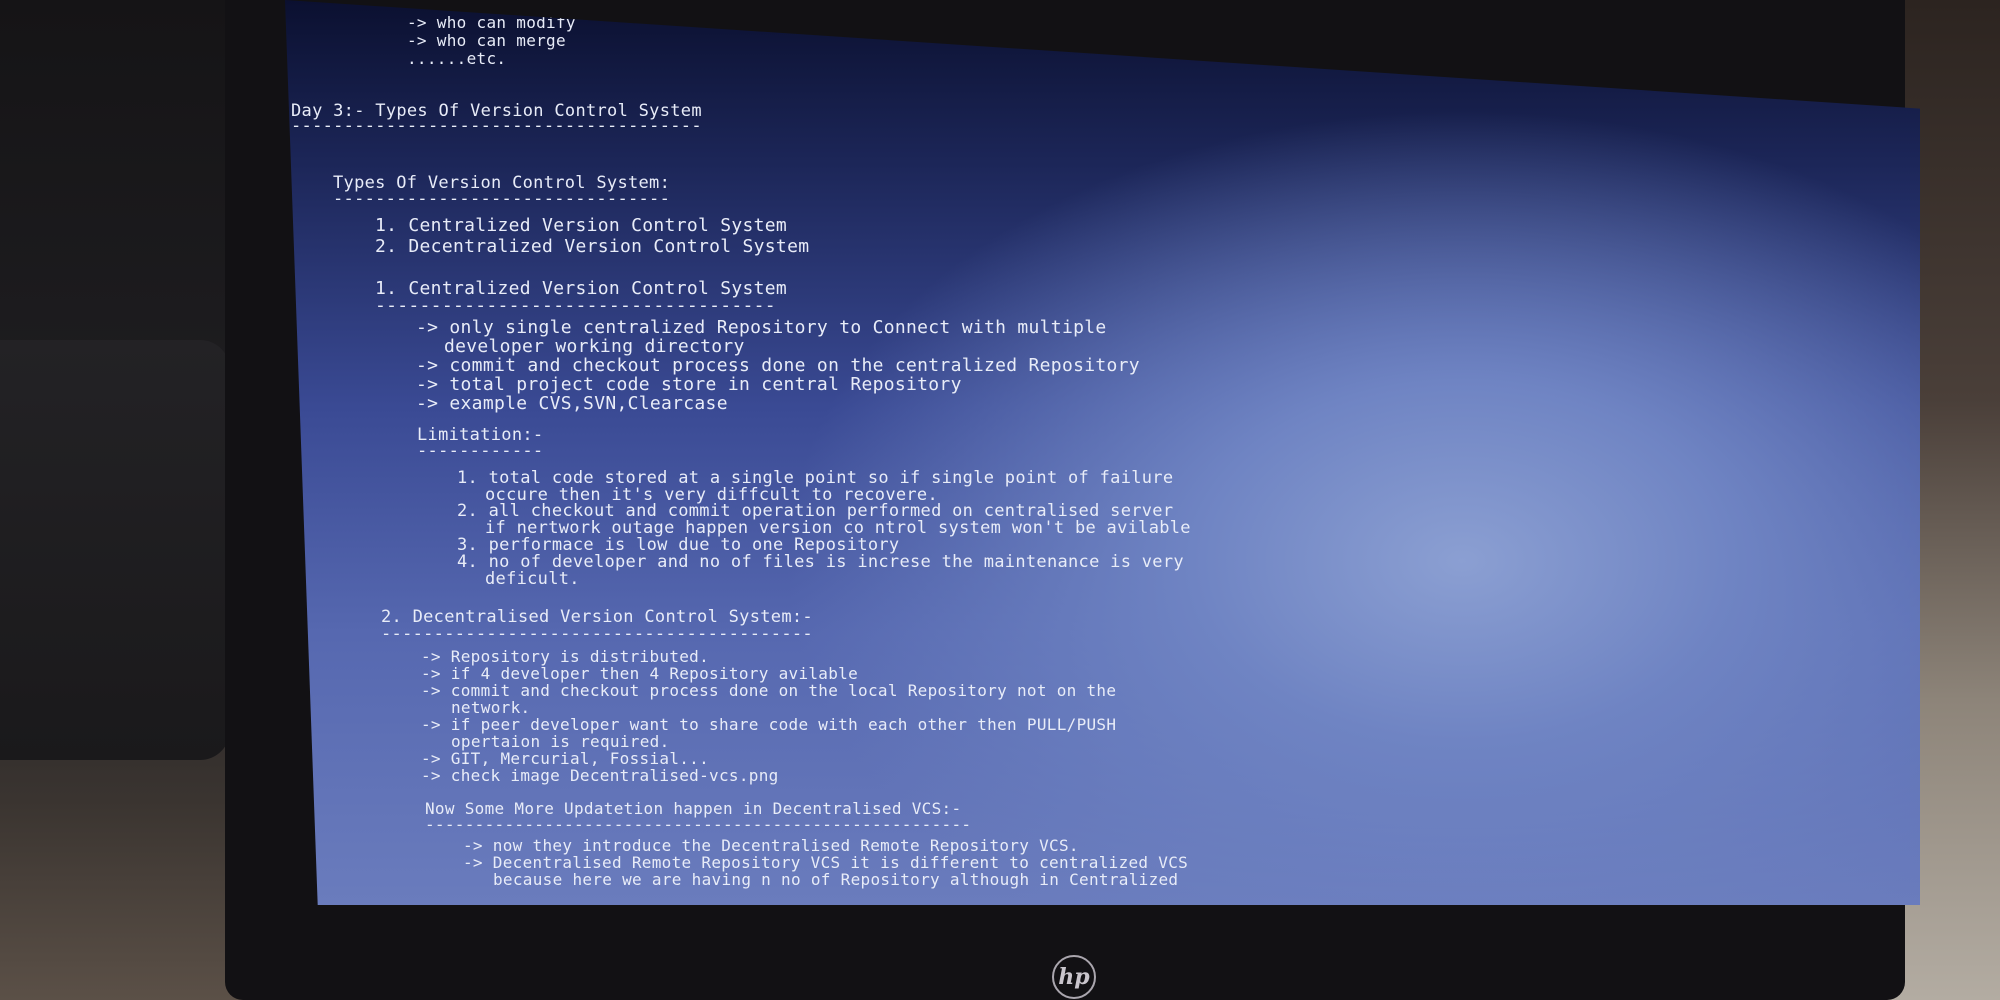 The height and width of the screenshot is (1000, 2000). What do you see at coordinates (594, 346) in the screenshot?
I see `terminal-line: developer working directory` at bounding box center [594, 346].